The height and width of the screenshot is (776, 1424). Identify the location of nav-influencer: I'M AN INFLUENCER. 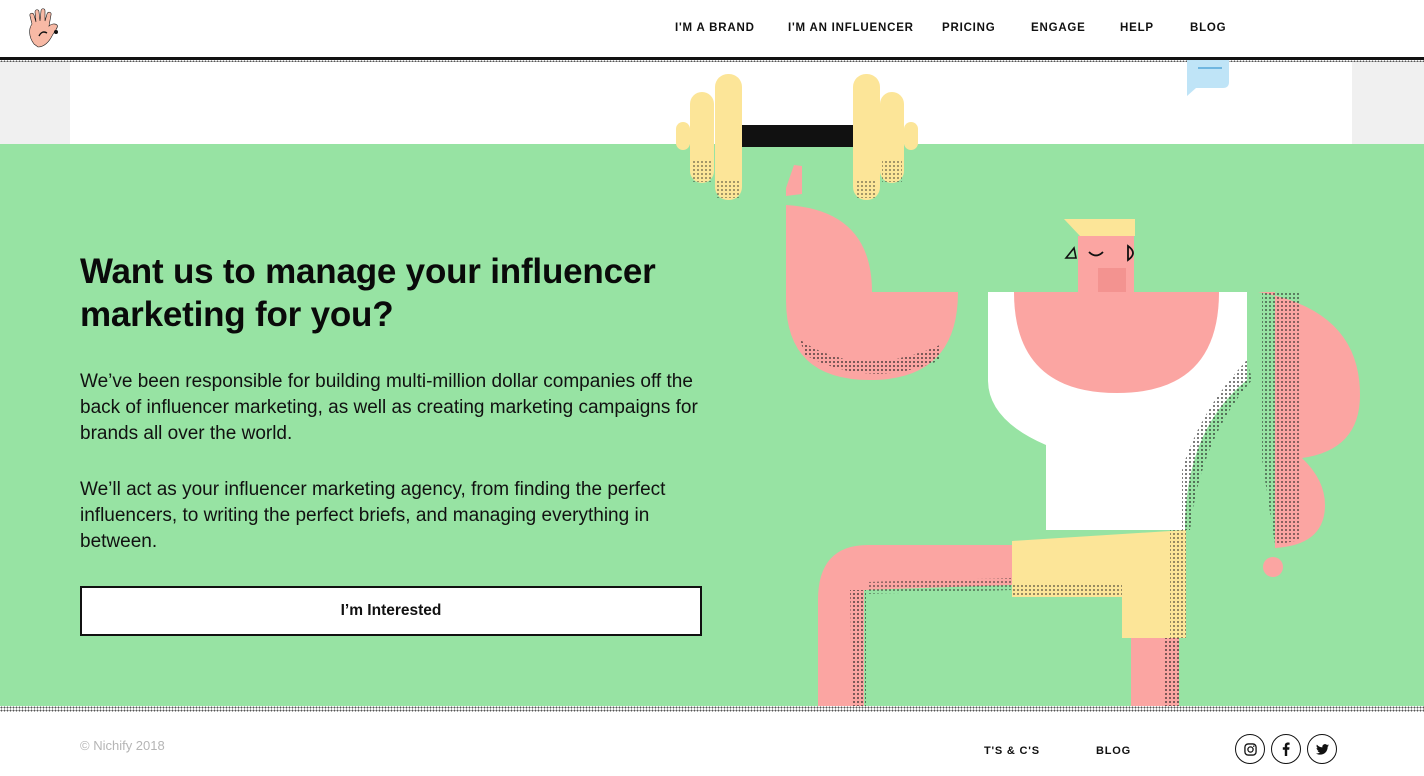
(851, 28).